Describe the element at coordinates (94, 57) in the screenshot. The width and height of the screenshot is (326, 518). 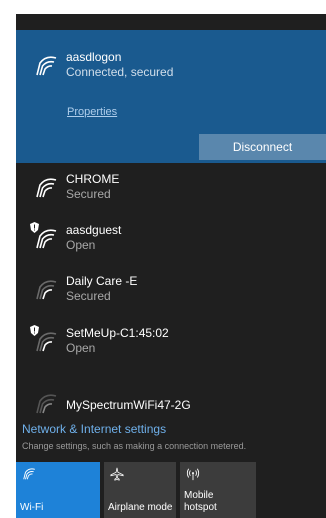
I see `network-ssid: aasdlogon` at that location.